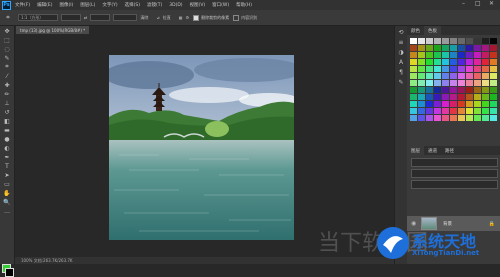 Image resolution: width=500 pixels, height=277 pixels. I want to click on layer-filter-bar, so click(454, 162).